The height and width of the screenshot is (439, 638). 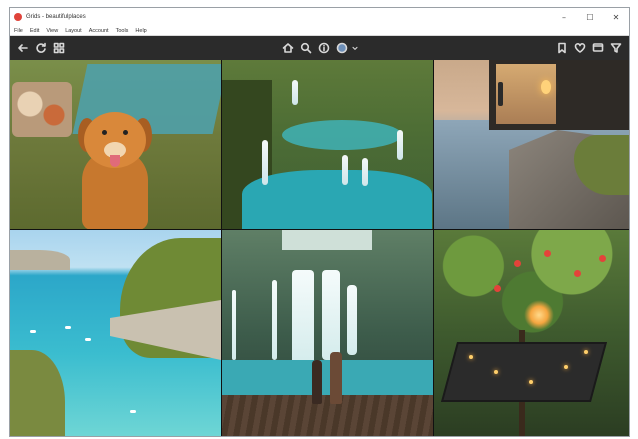 I want to click on minimize-button: –, so click(x=564, y=17).